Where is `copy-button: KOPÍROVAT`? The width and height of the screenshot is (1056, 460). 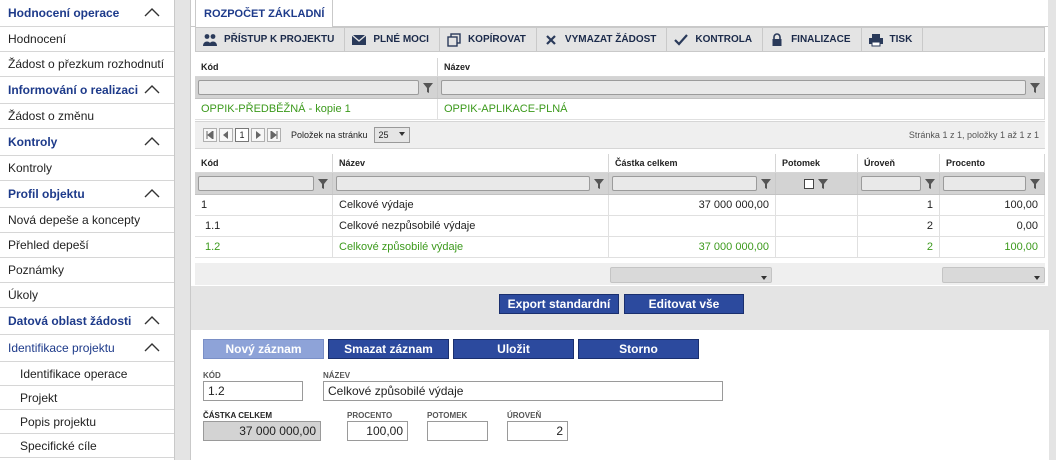
copy-button: KOPÍROVAT is located at coordinates (488, 39).